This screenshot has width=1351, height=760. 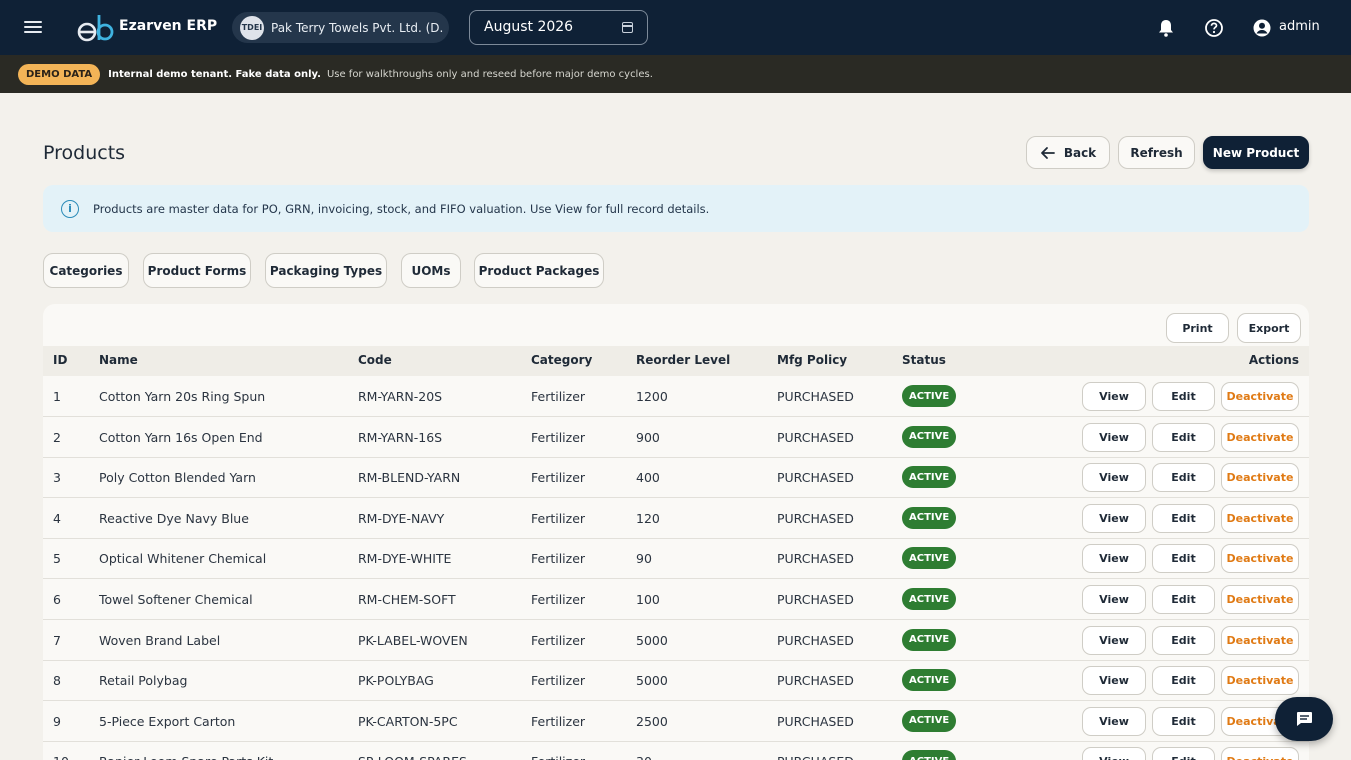 I want to click on chat-icon, so click(x=1304, y=719).